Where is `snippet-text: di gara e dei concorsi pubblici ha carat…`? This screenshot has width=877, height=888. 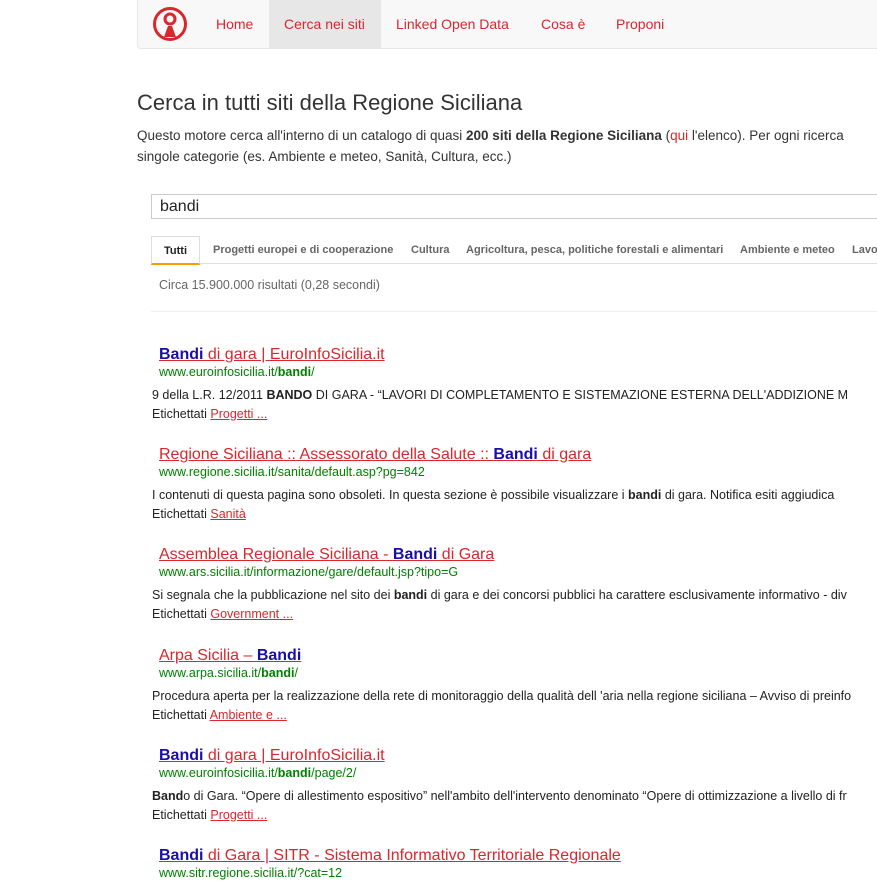
snippet-text: di gara e dei concorsi pubblici ha carat… is located at coordinates (637, 595).